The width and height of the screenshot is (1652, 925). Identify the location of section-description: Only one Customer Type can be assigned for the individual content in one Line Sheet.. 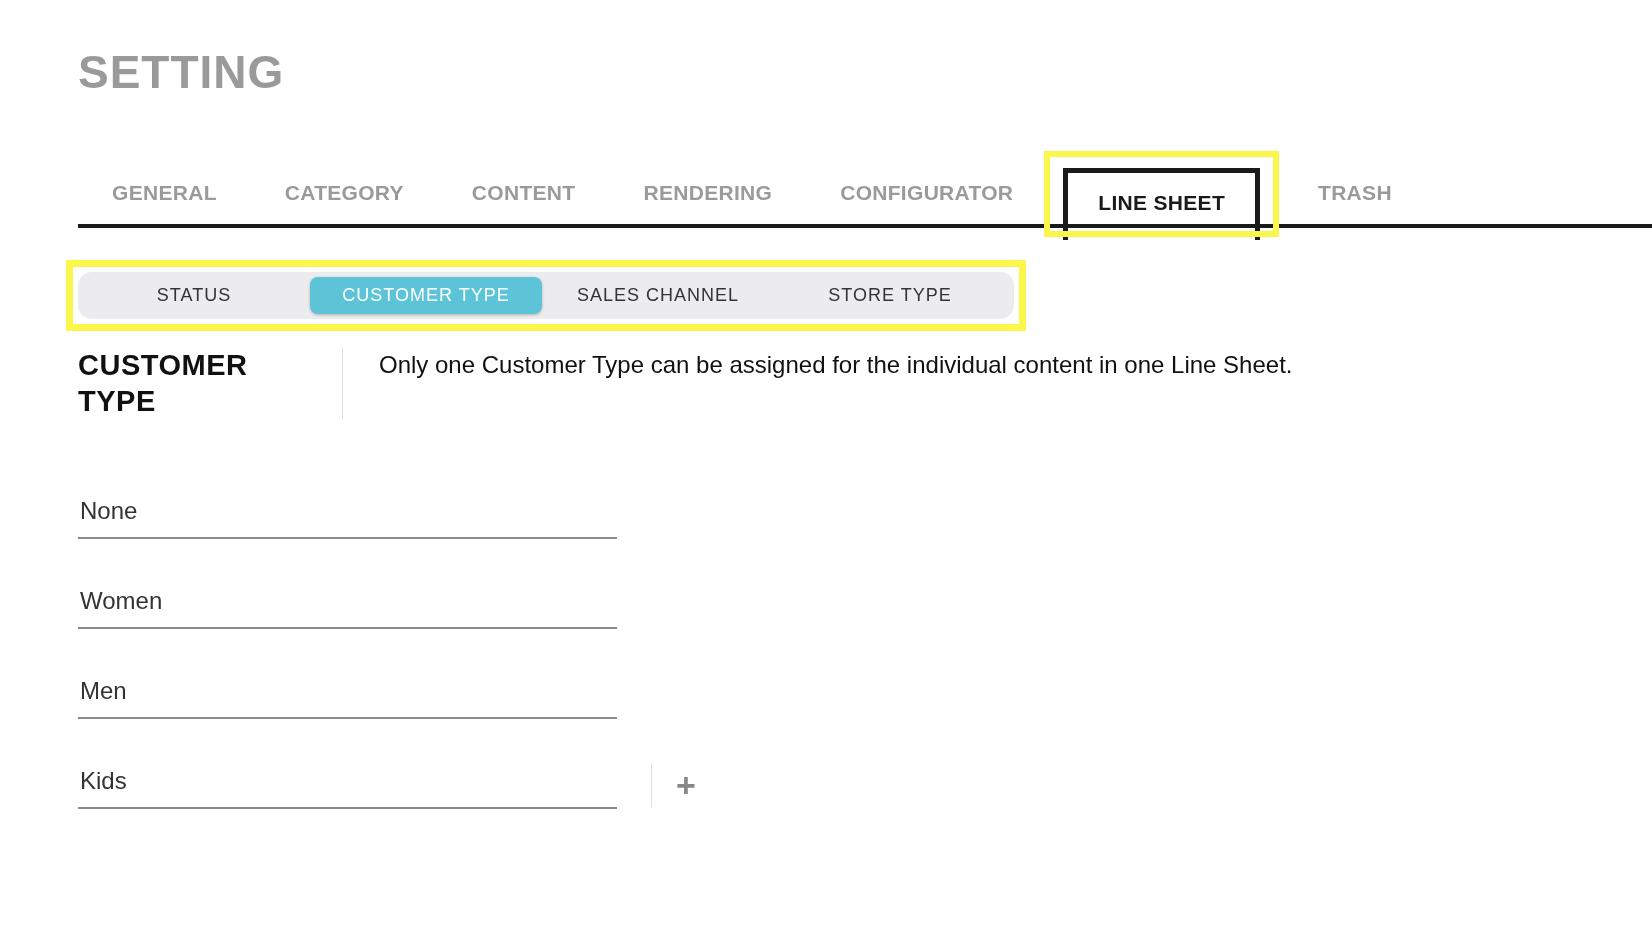
(836, 365).